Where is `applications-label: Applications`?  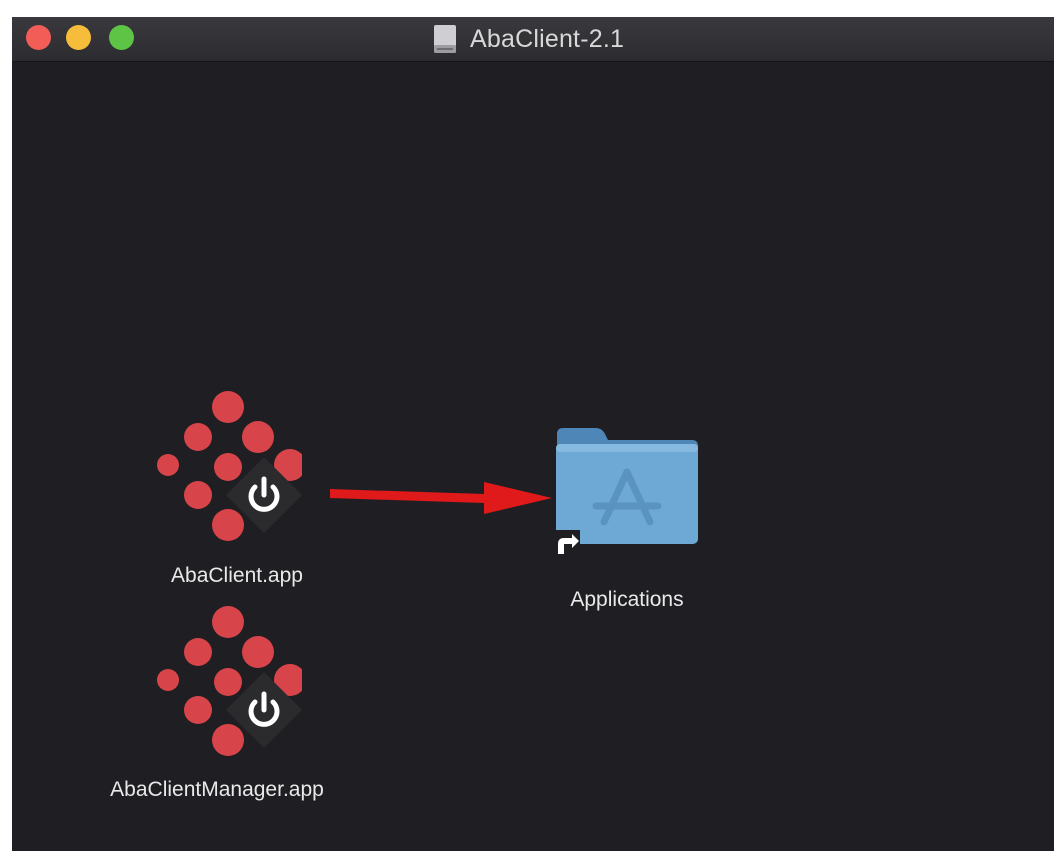 applications-label: Applications is located at coordinates (627, 599).